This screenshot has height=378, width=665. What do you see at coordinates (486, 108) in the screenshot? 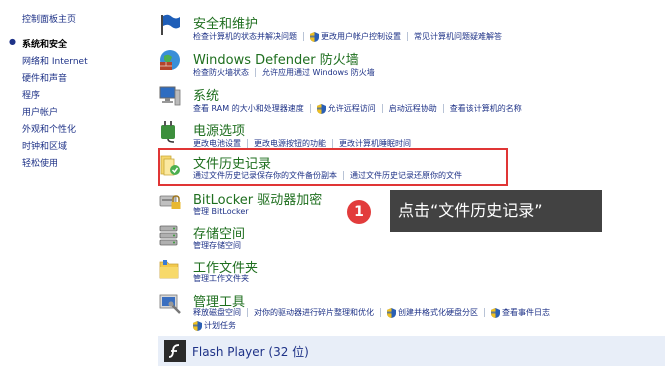
I see `link-computer-name: 查看该计算机的名称` at bounding box center [486, 108].